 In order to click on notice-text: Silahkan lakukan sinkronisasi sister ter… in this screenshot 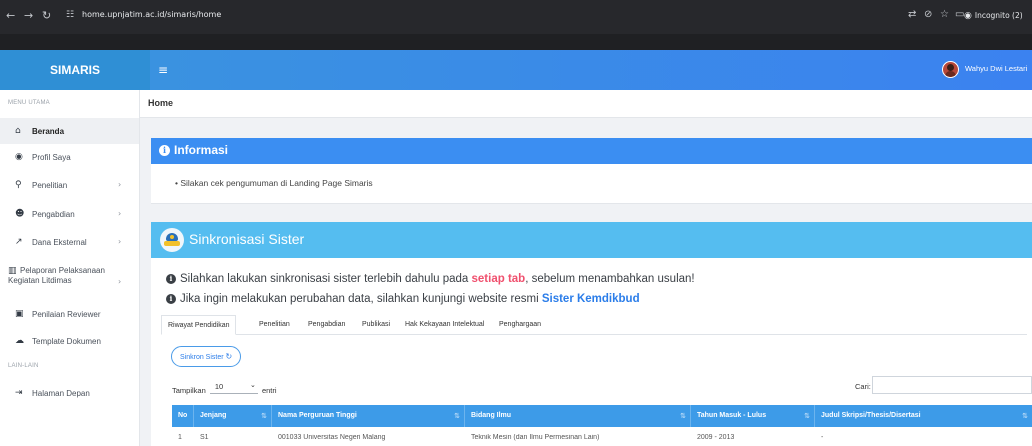, I will do `click(326, 279)`.